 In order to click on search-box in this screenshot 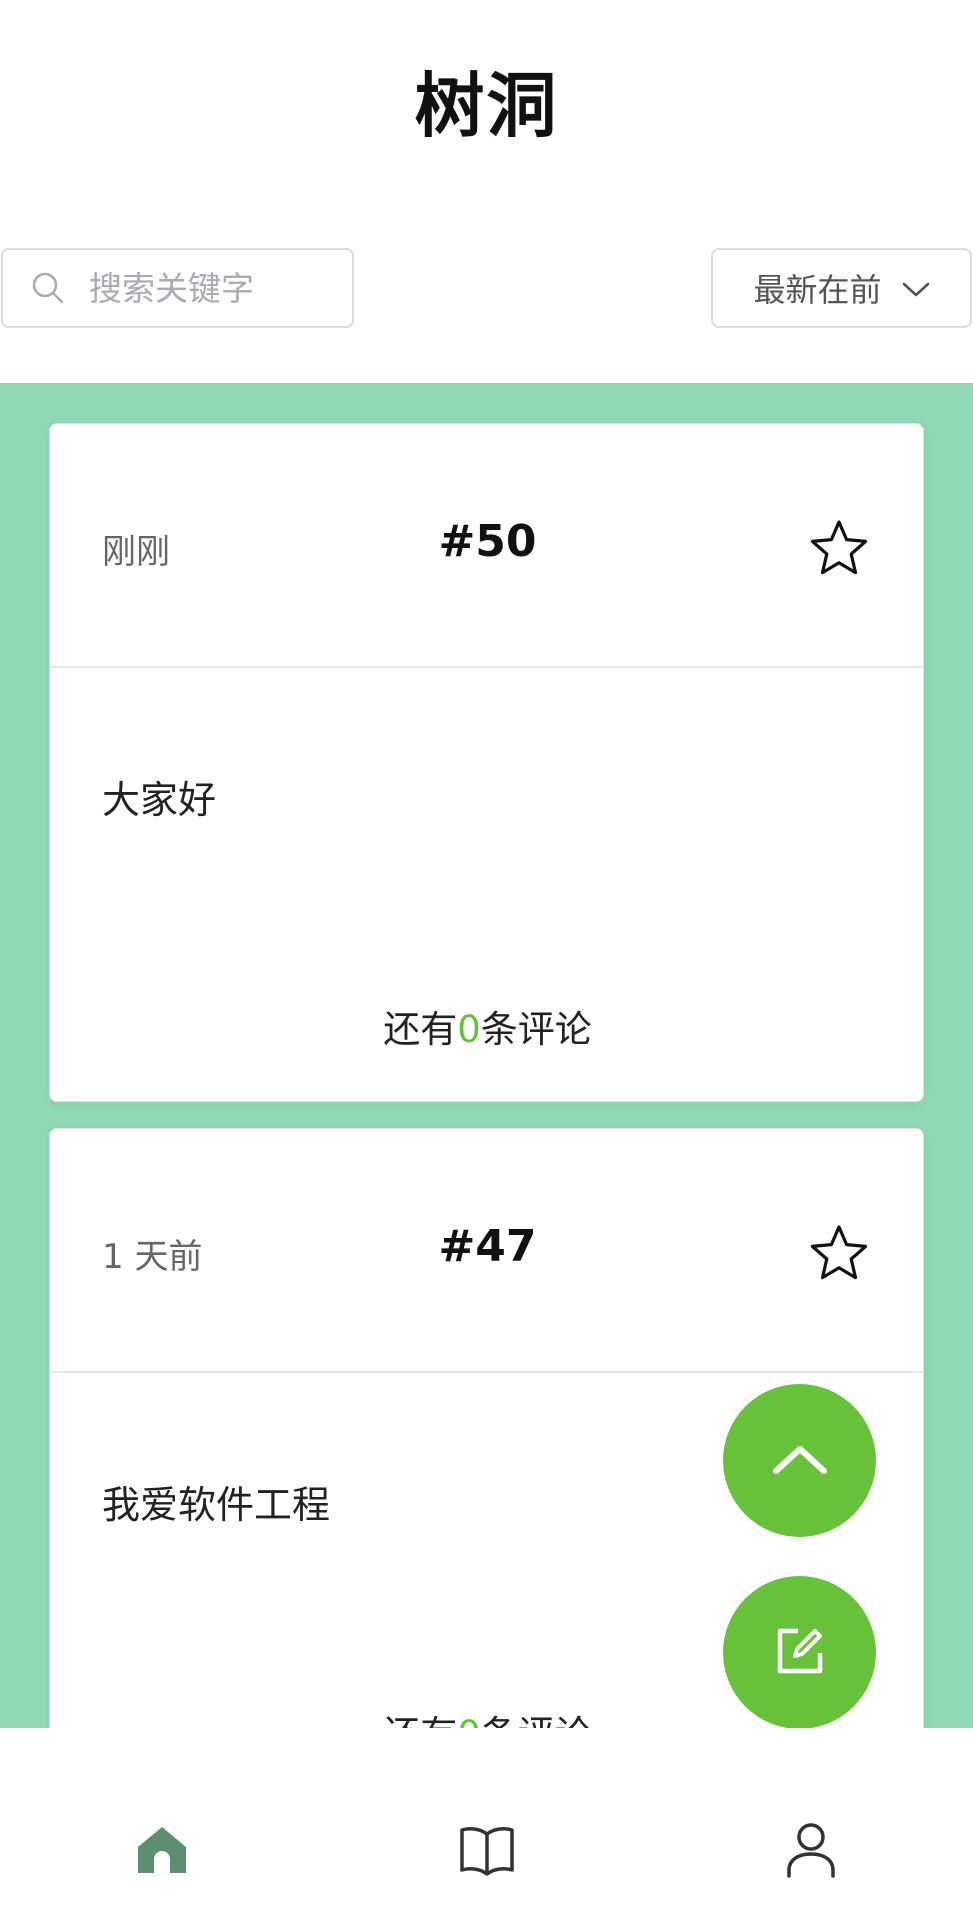, I will do `click(177, 288)`.